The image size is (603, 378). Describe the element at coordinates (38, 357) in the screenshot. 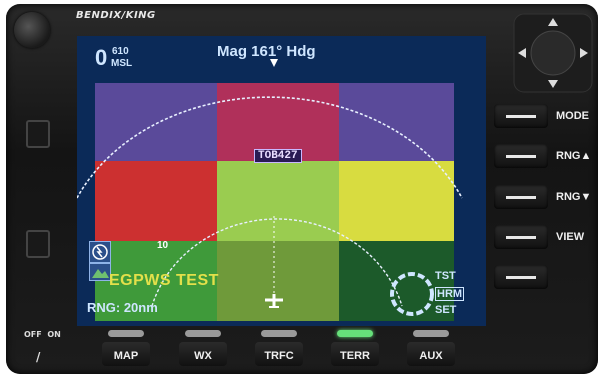

I see `power-switch: /` at that location.